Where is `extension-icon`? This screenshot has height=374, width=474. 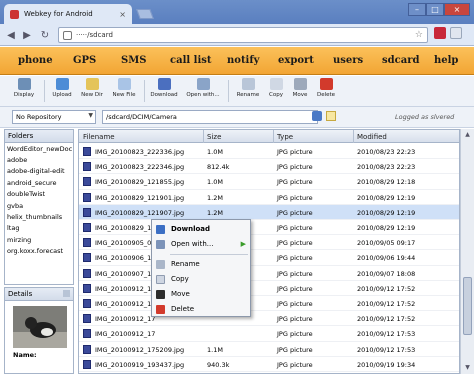
extension-icon is located at coordinates (440, 33).